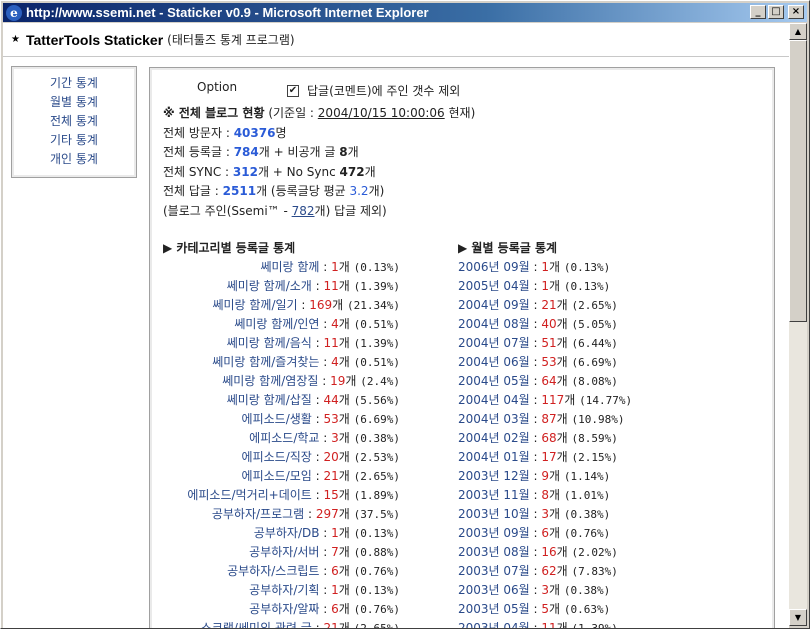 The height and width of the screenshot is (629, 810). What do you see at coordinates (335, 324) in the screenshot?
I see `category-row-count: 4` at bounding box center [335, 324].